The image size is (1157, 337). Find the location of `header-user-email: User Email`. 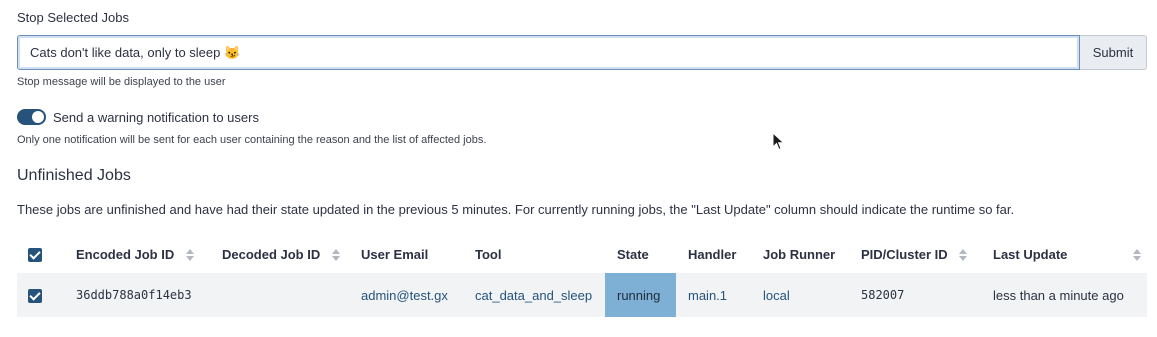

header-user-email: User Email is located at coordinates (395, 254).